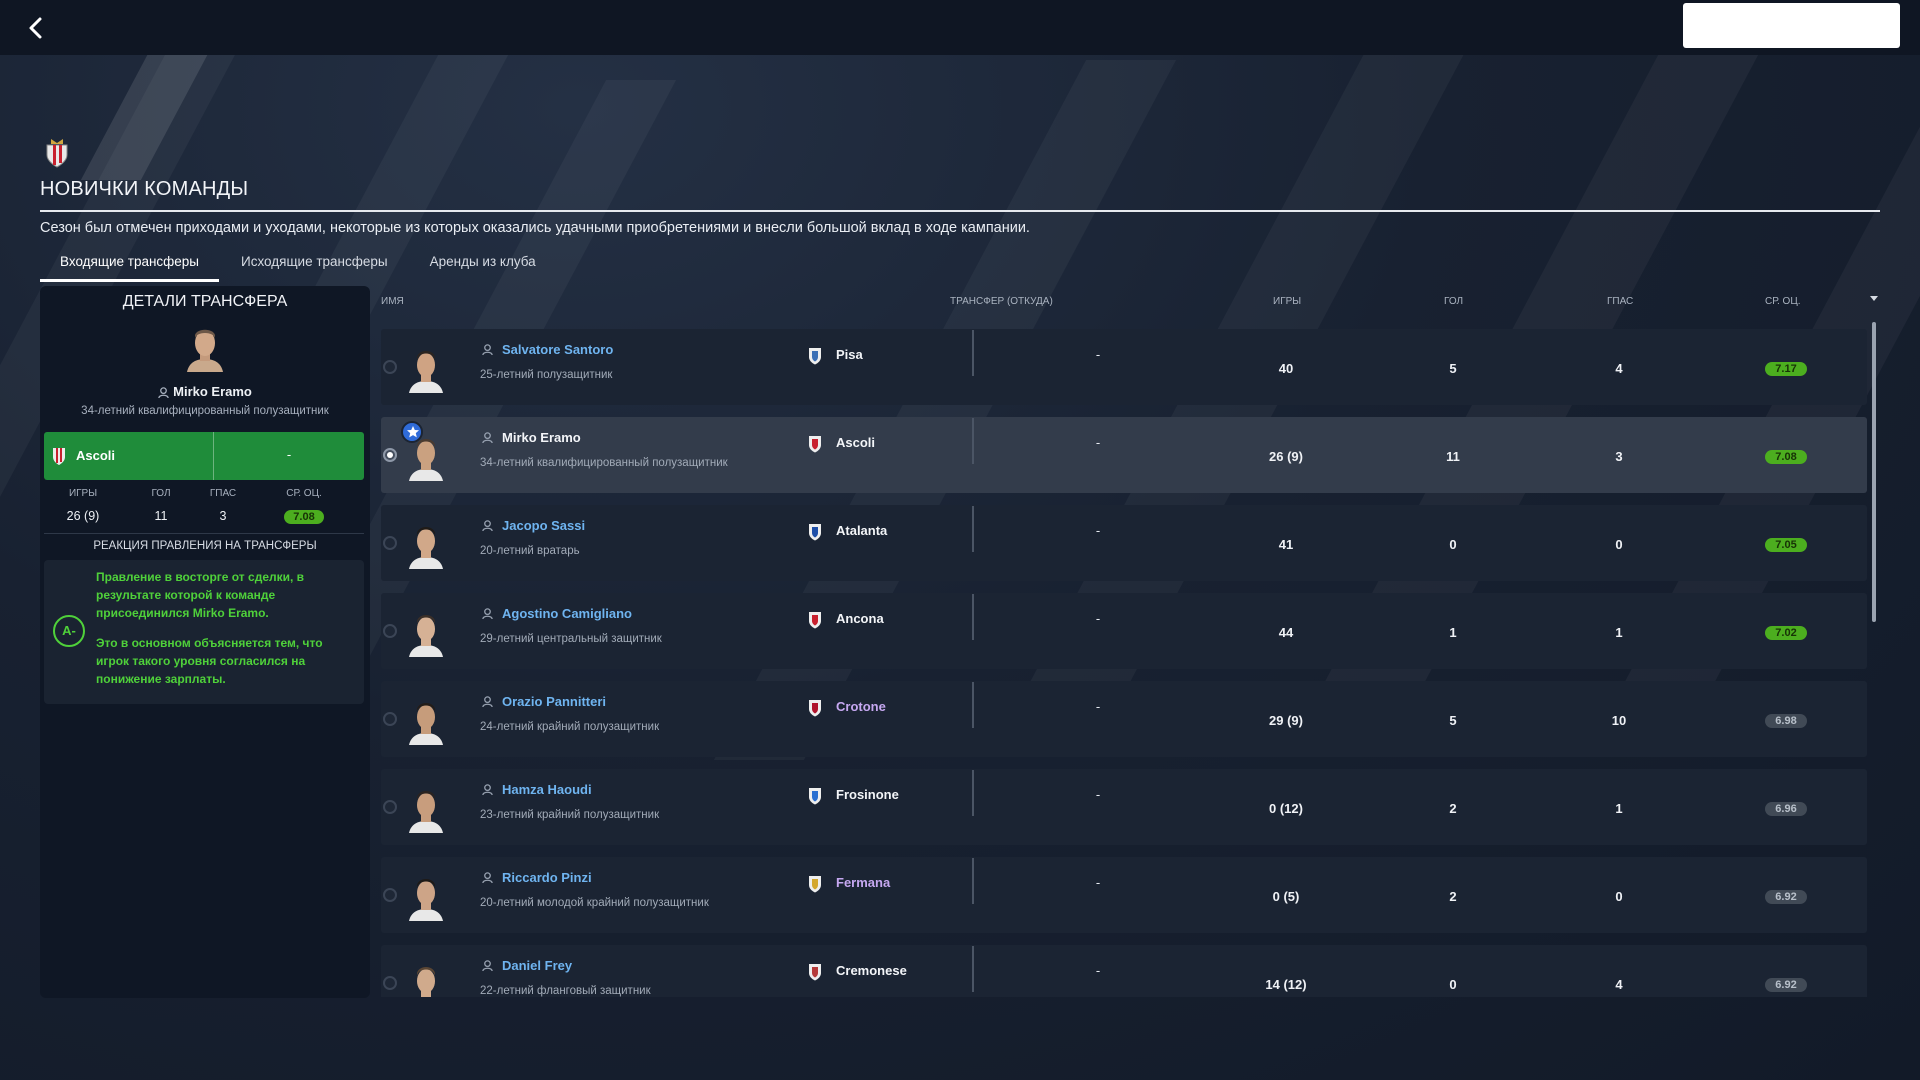 The width and height of the screenshot is (1920, 1080). I want to click on player-desc: 22-летний фланговый защитник, so click(565, 991).